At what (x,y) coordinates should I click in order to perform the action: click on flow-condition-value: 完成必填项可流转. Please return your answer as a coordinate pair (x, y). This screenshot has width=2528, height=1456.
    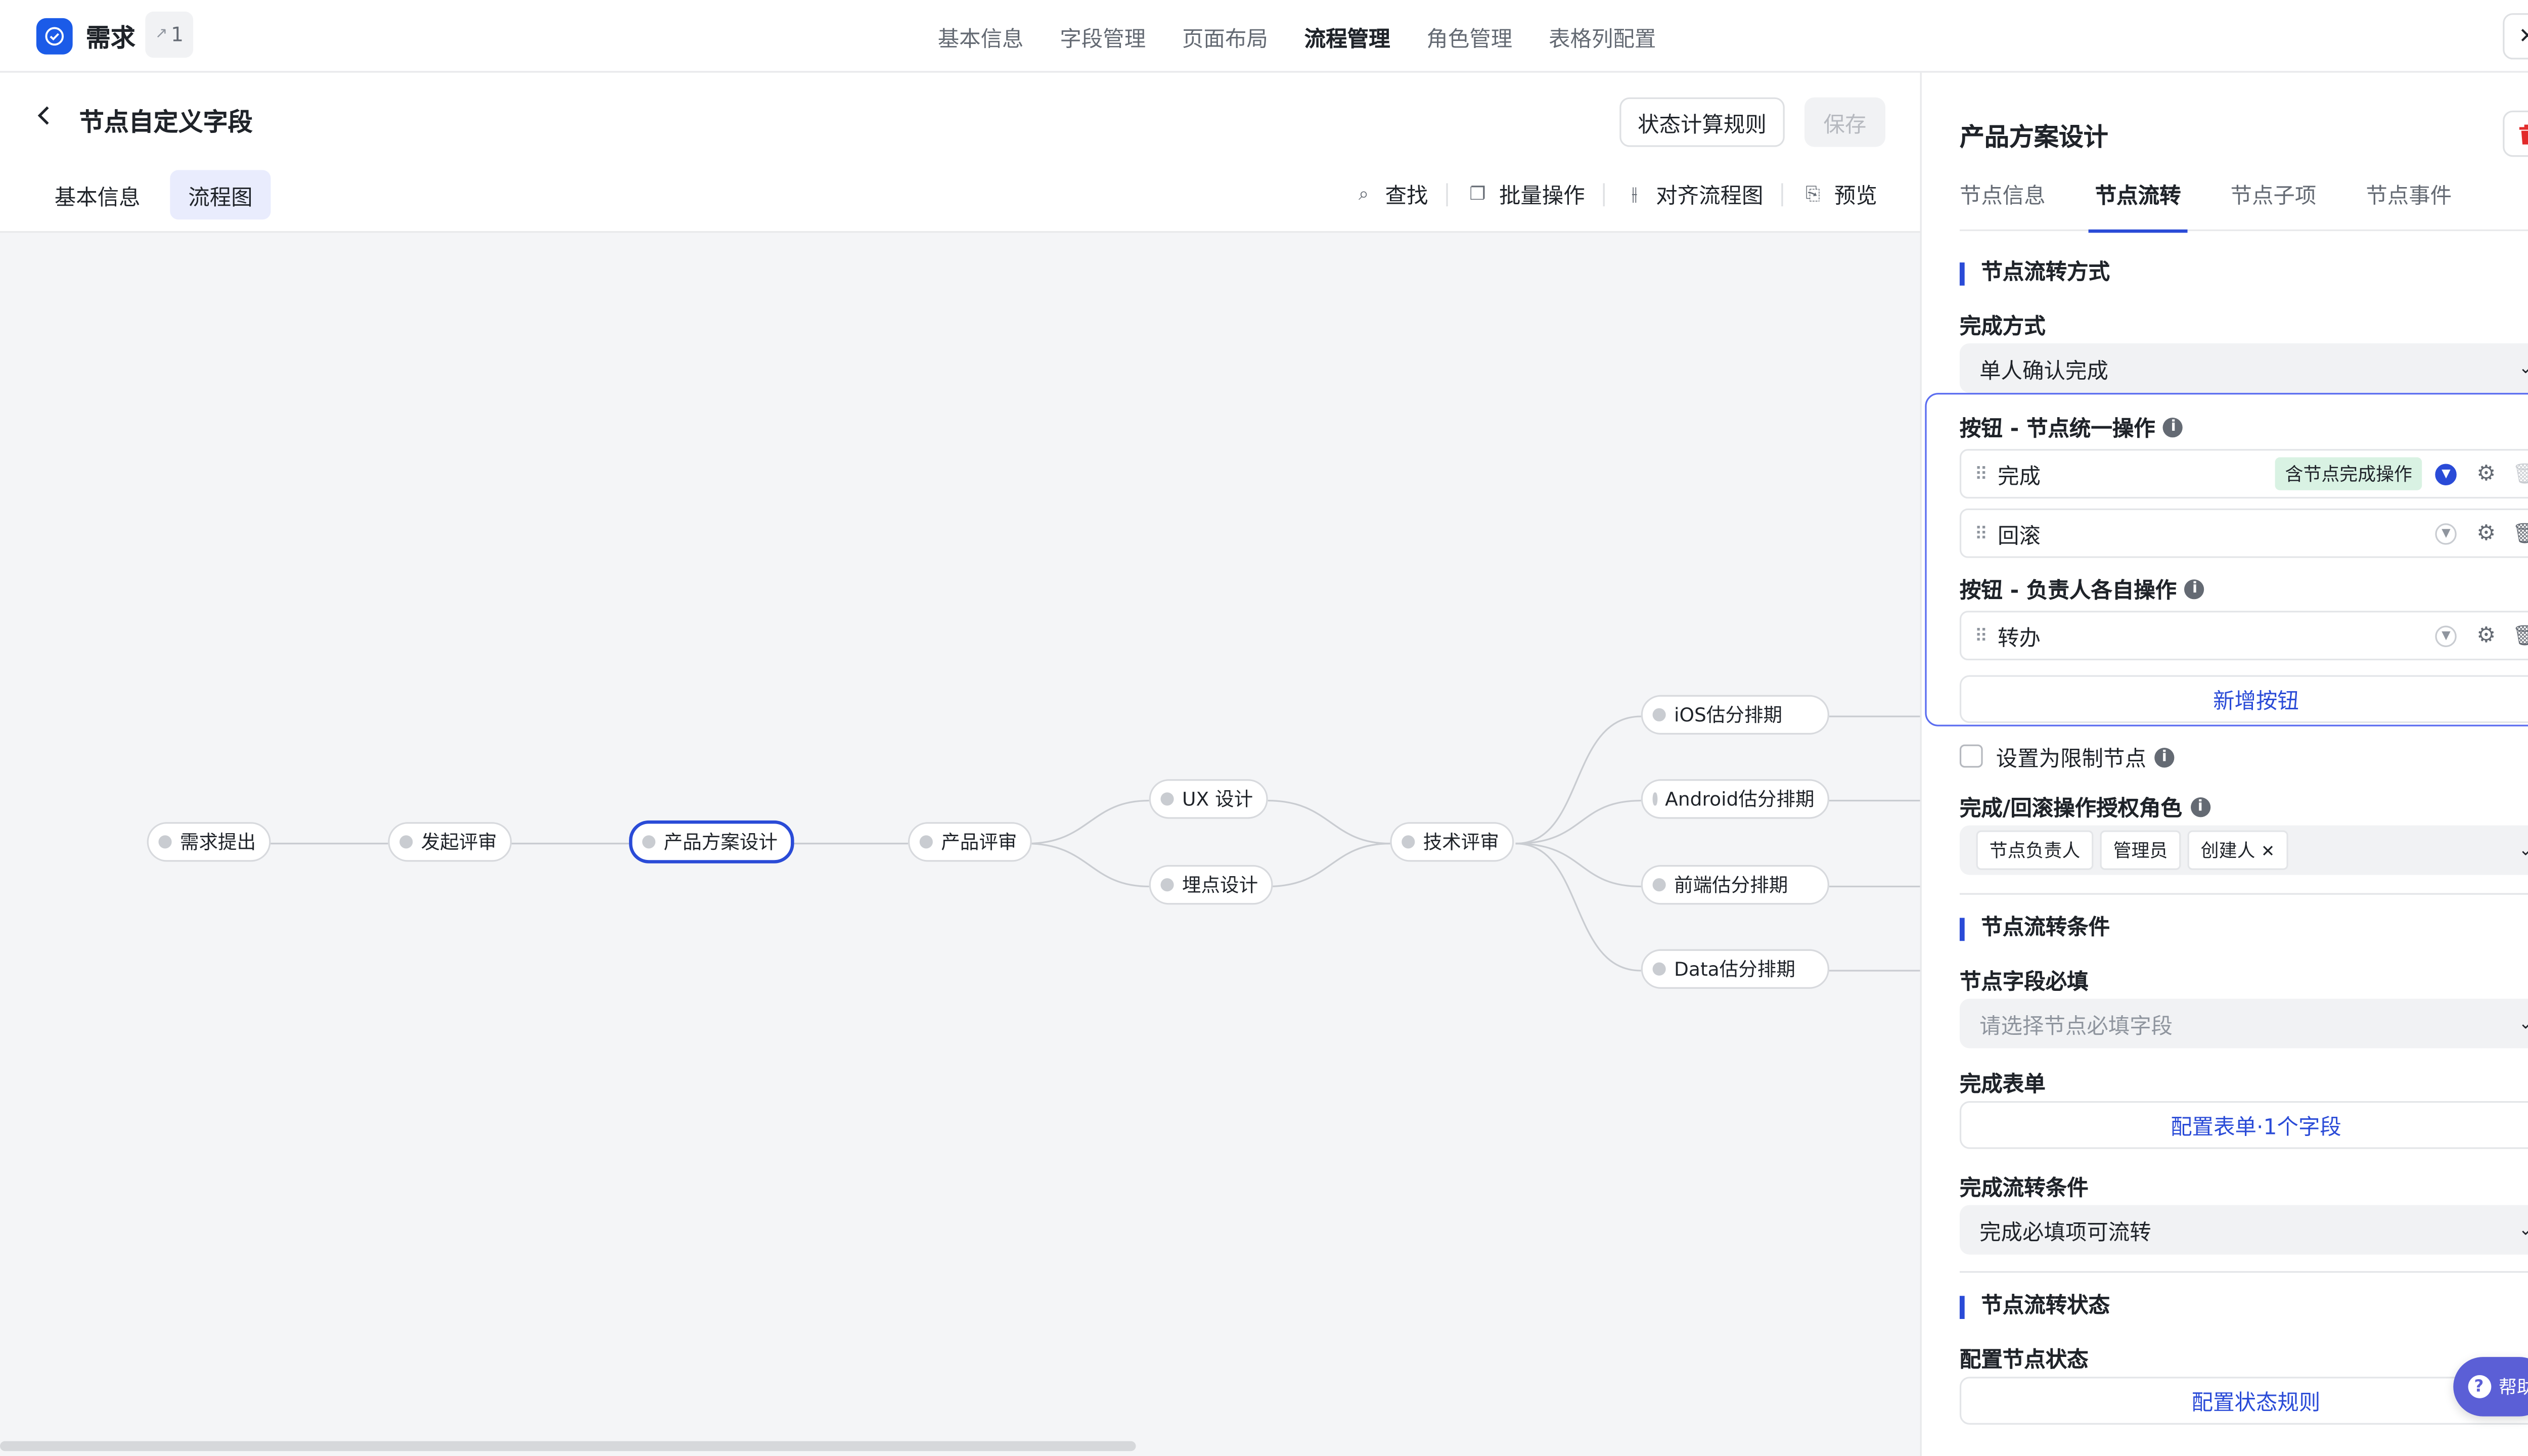
    Looking at the image, I should click on (2065, 1233).